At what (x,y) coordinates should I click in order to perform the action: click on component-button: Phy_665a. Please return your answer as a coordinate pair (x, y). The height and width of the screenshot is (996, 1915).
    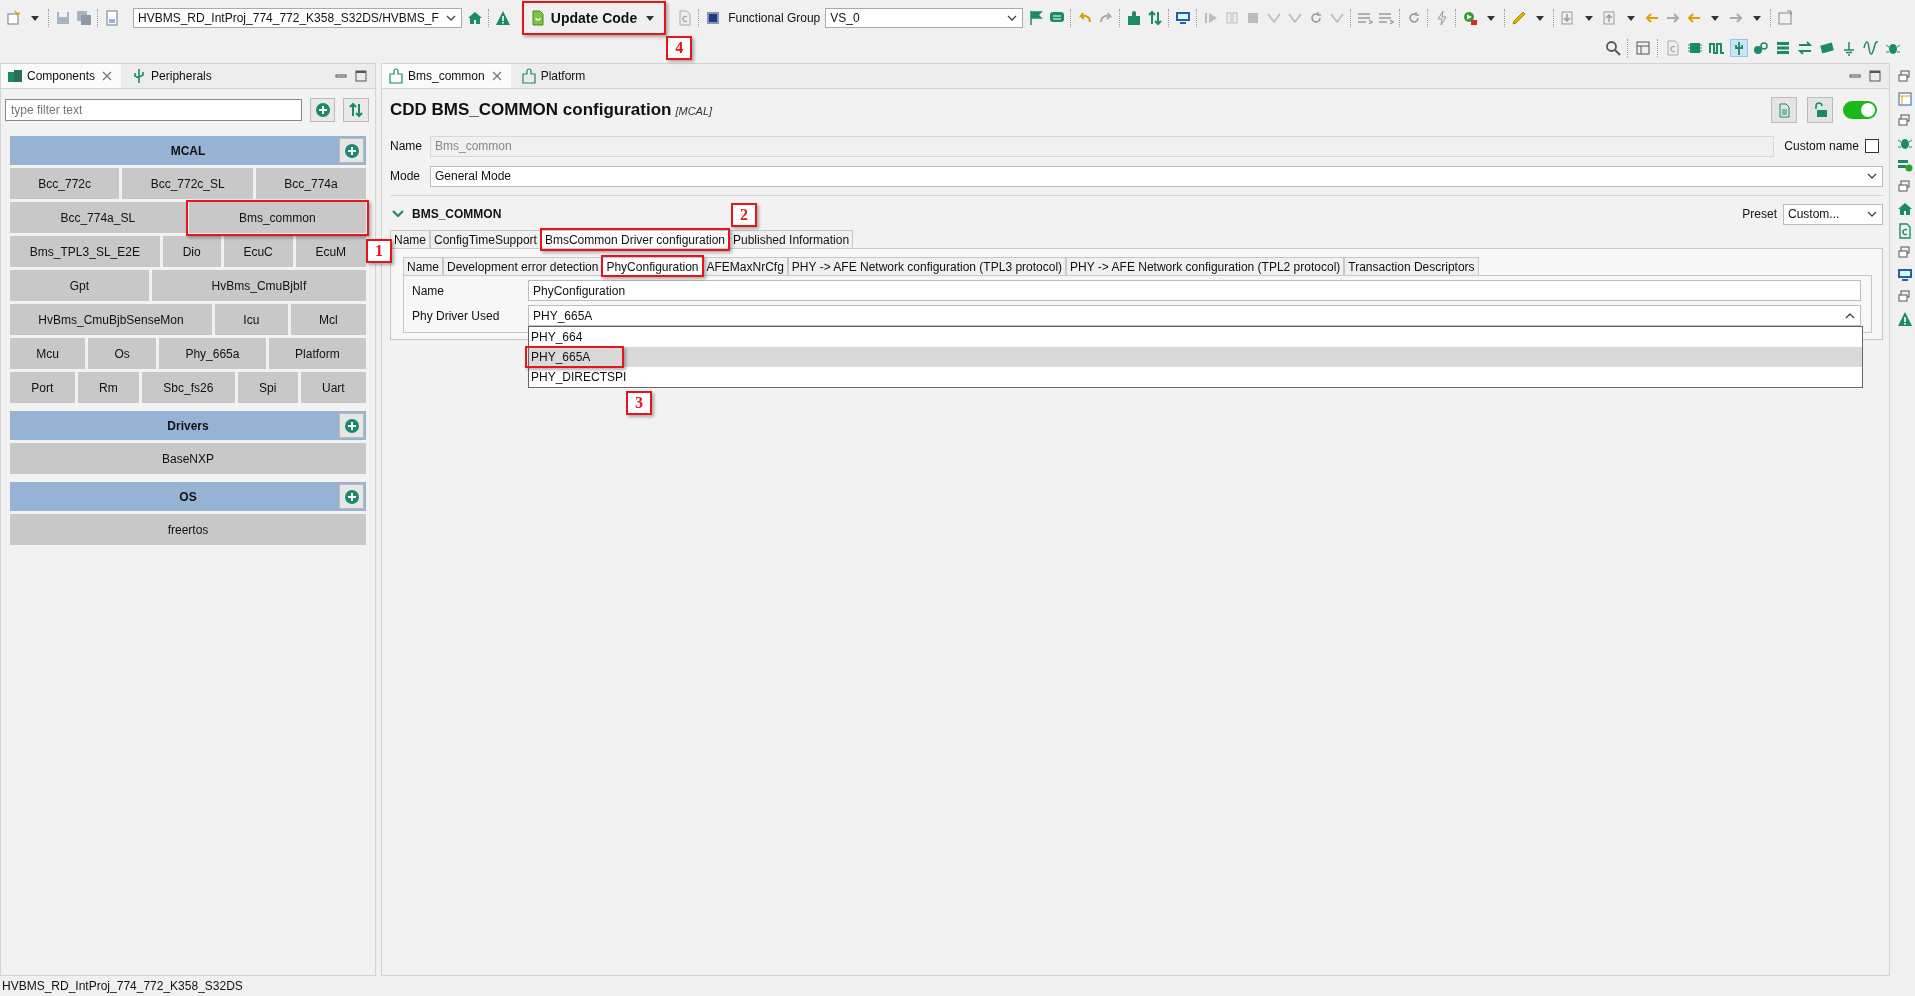
    Looking at the image, I should click on (212, 353).